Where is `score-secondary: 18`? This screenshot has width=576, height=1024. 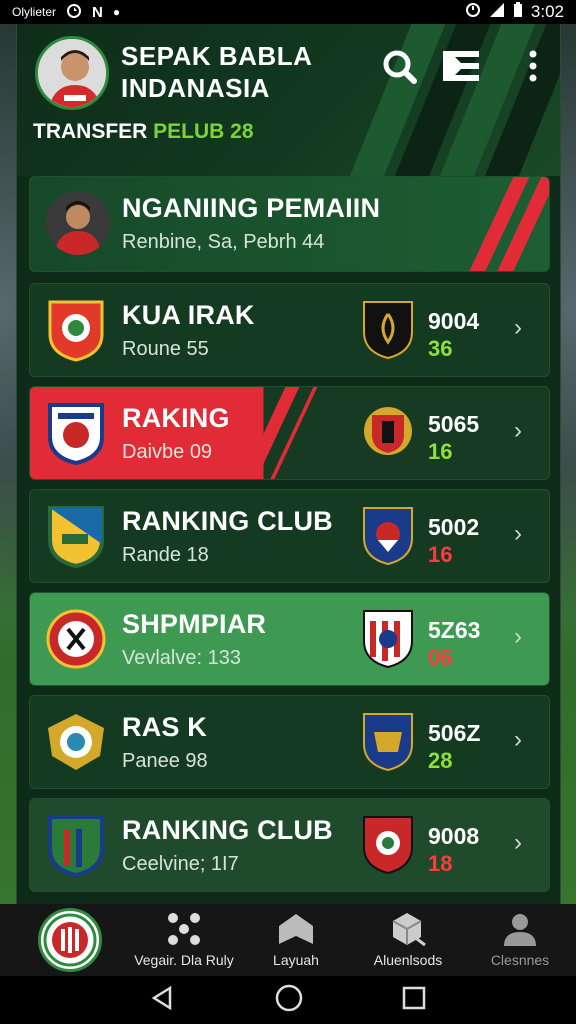 score-secondary: 18 is located at coordinates (440, 863).